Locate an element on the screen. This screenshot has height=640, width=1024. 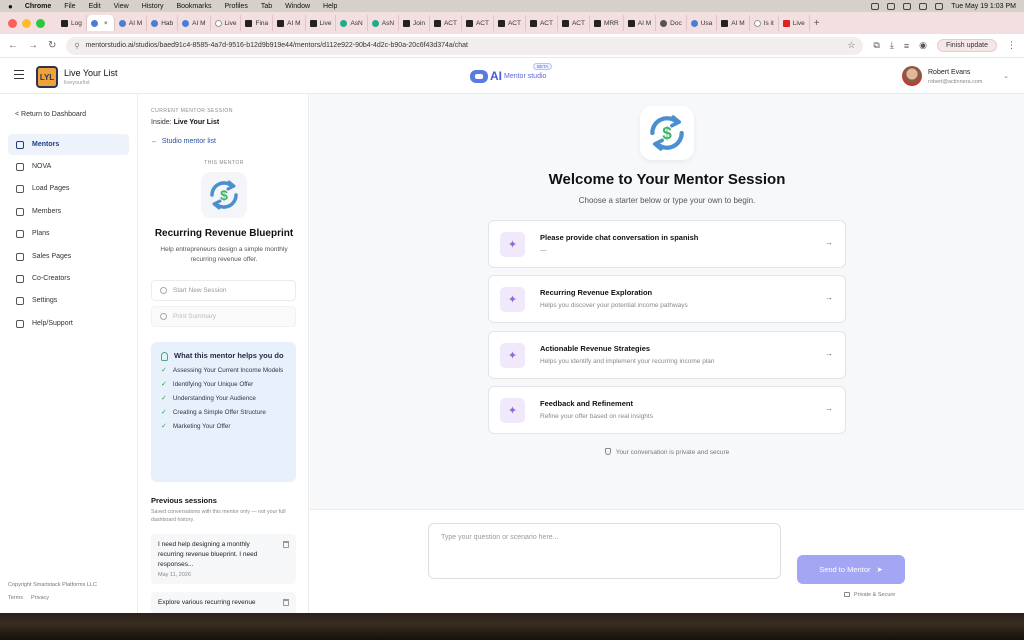
studio-logo: LYL is located at coordinates (47, 77).